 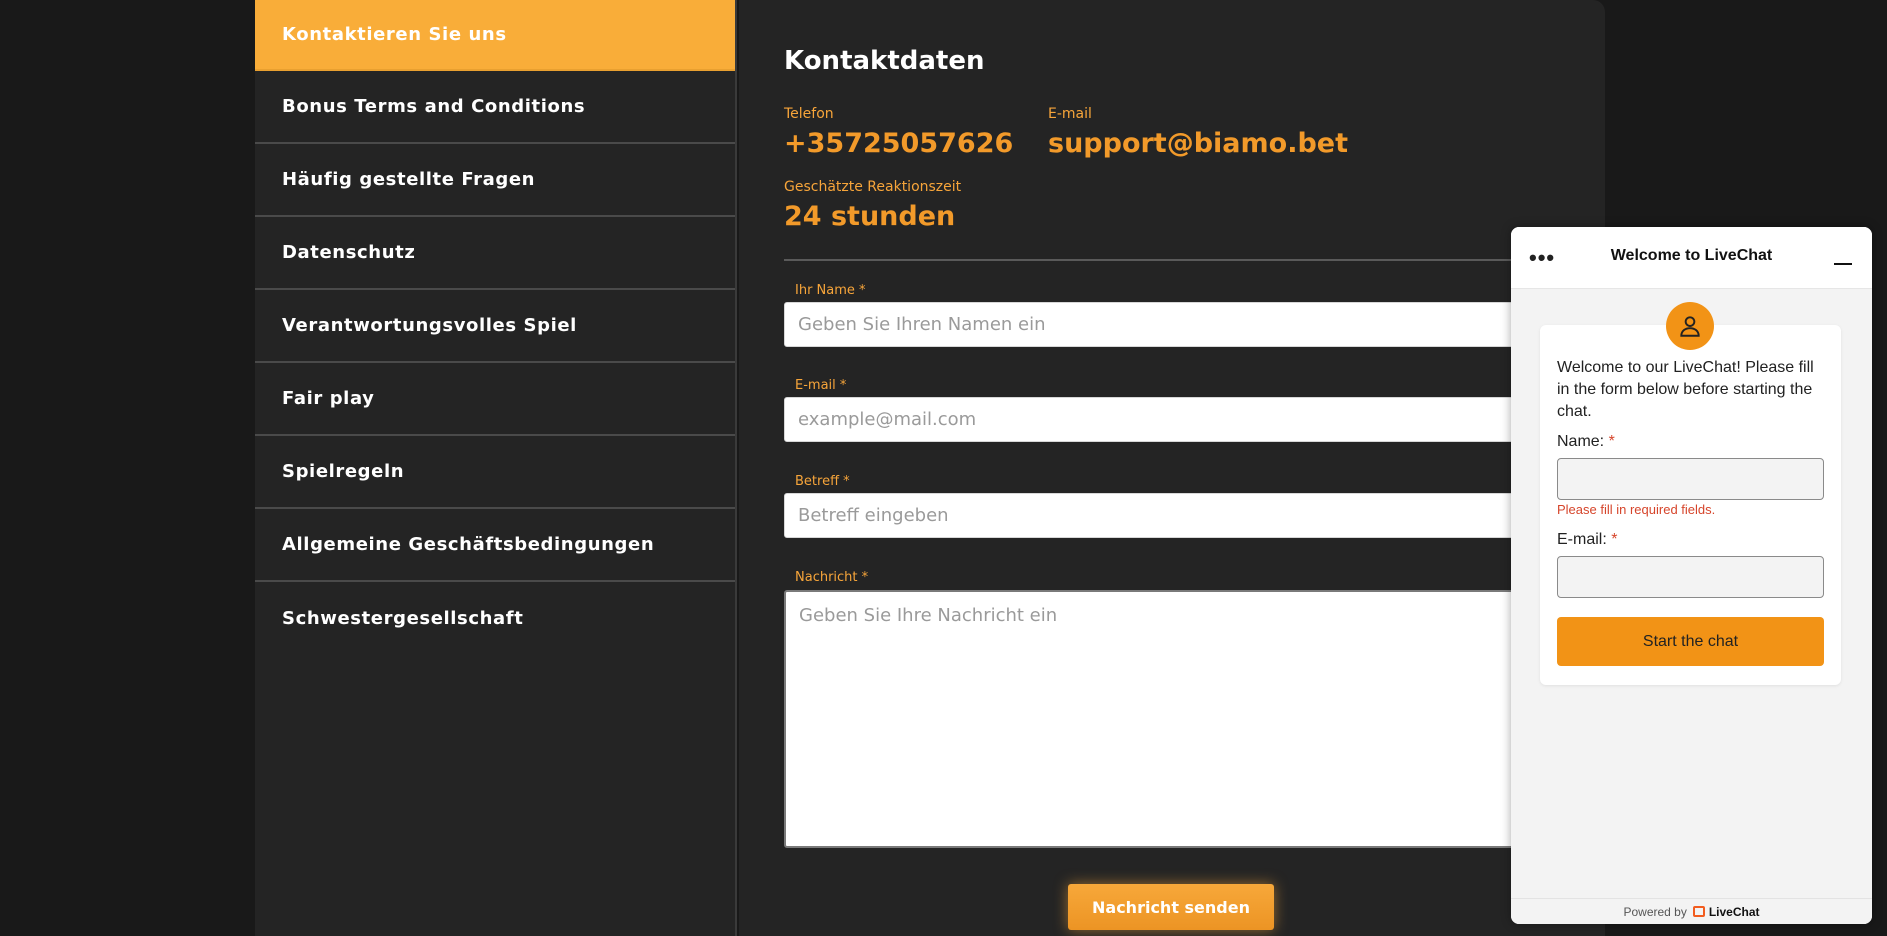 What do you see at coordinates (495, 472) in the screenshot?
I see `sidebar-item-game-rules: Spielregeln` at bounding box center [495, 472].